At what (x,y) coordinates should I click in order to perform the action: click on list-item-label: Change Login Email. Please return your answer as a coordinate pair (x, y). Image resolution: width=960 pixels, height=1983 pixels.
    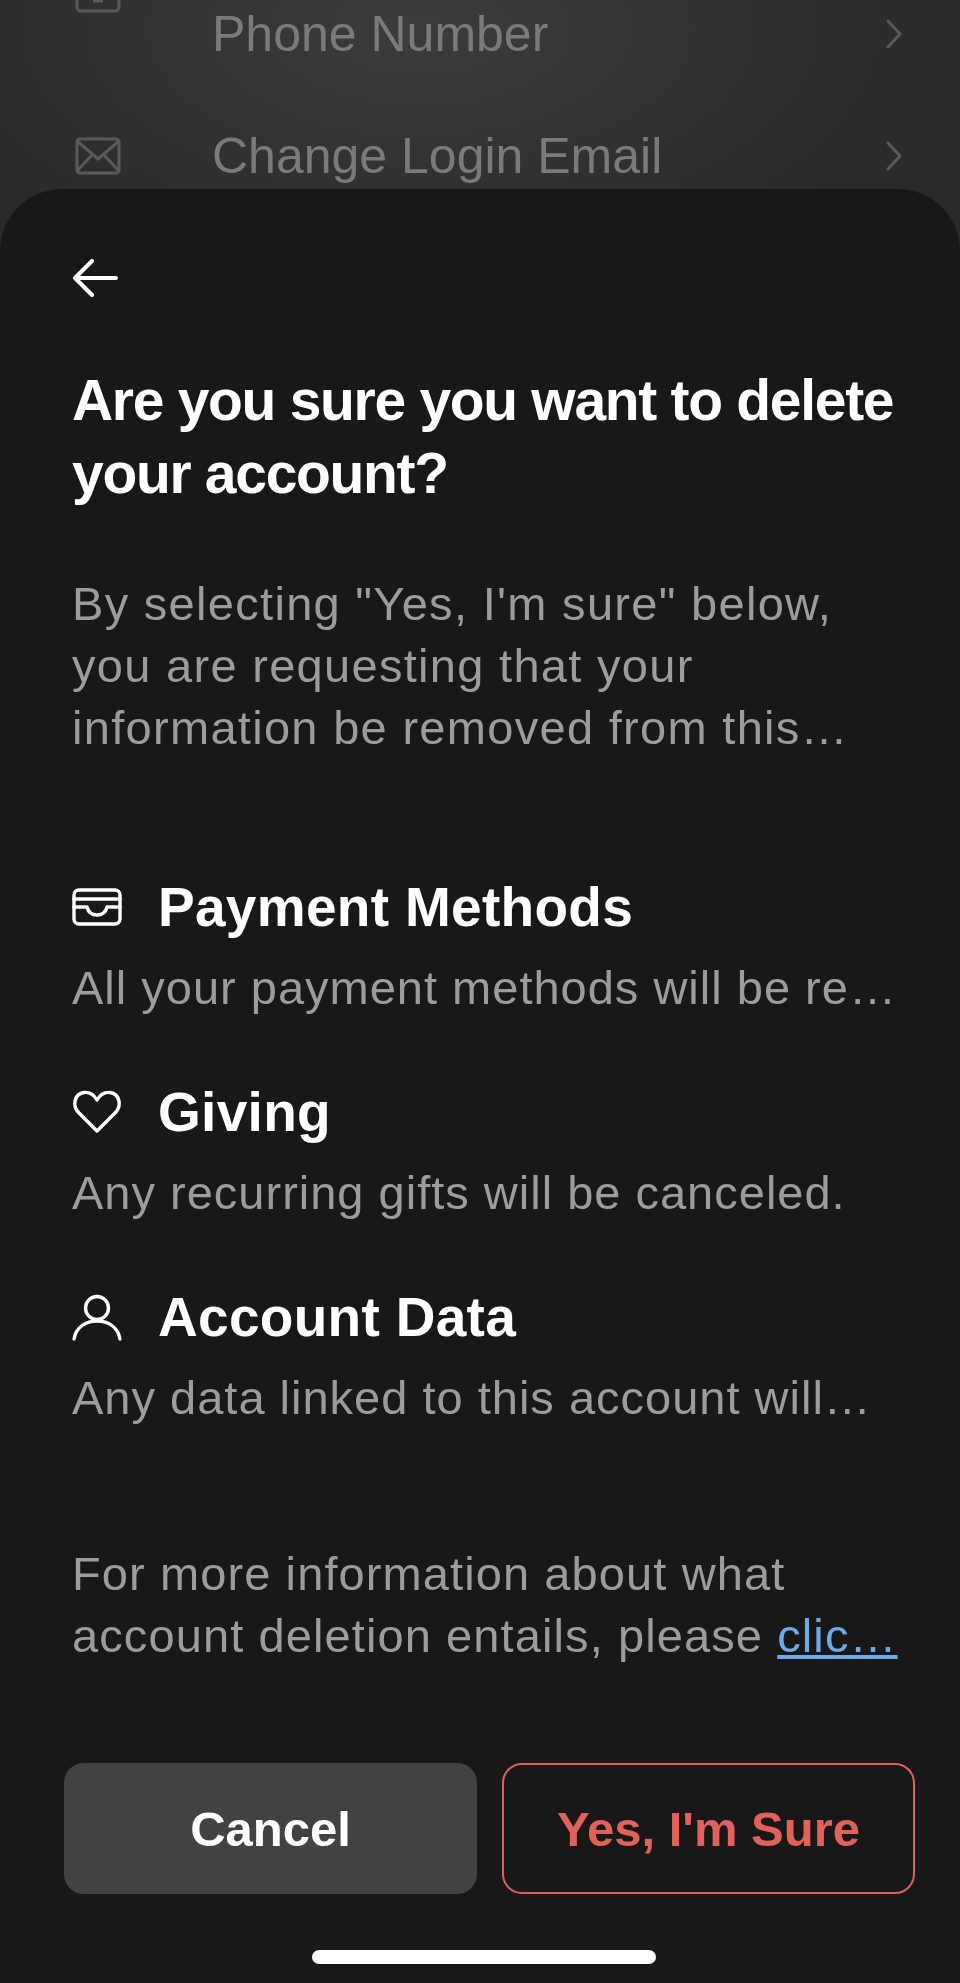
    Looking at the image, I should click on (438, 156).